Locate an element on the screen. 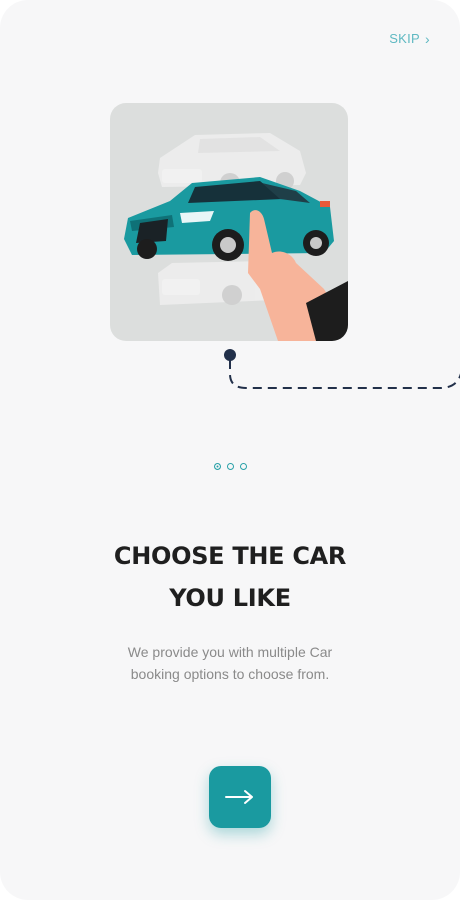 The width and height of the screenshot is (460, 900). skip-button: SKIP › is located at coordinates (409, 38).